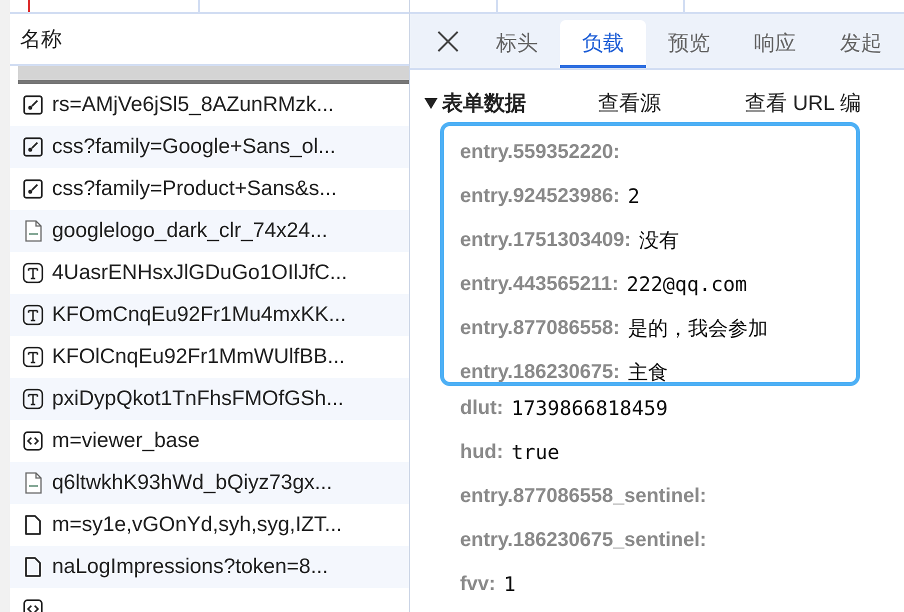 Image resolution: width=904 pixels, height=612 pixels. What do you see at coordinates (510, 584) in the screenshot?
I see `field-value: 1` at bounding box center [510, 584].